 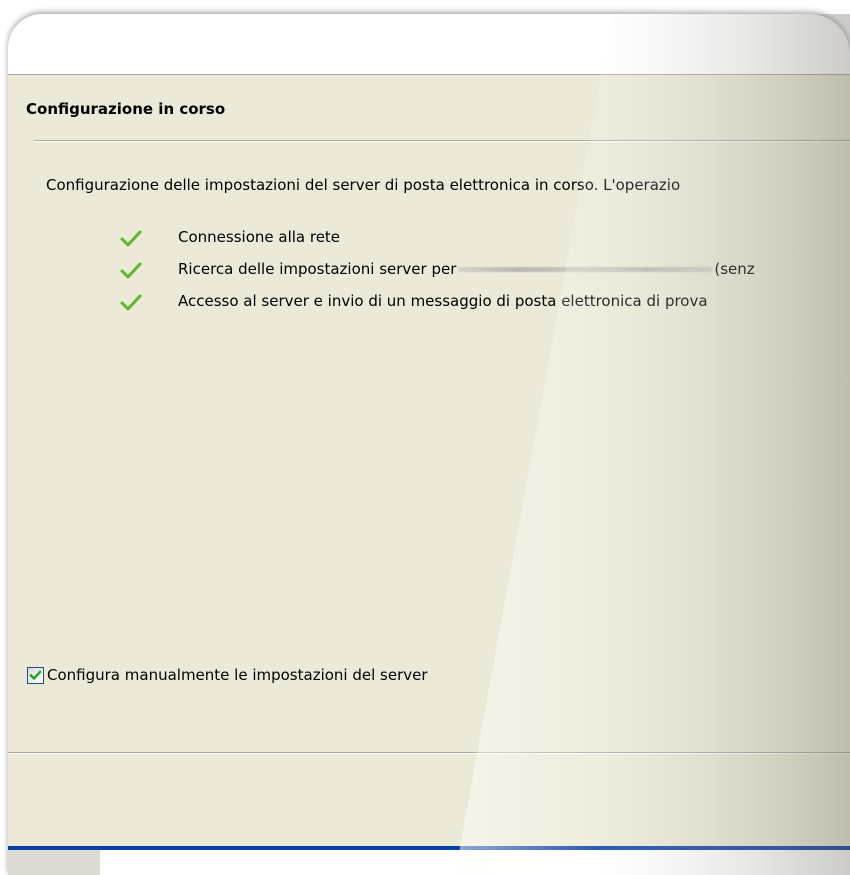 I want to click on footer-divider, so click(x=429, y=752).